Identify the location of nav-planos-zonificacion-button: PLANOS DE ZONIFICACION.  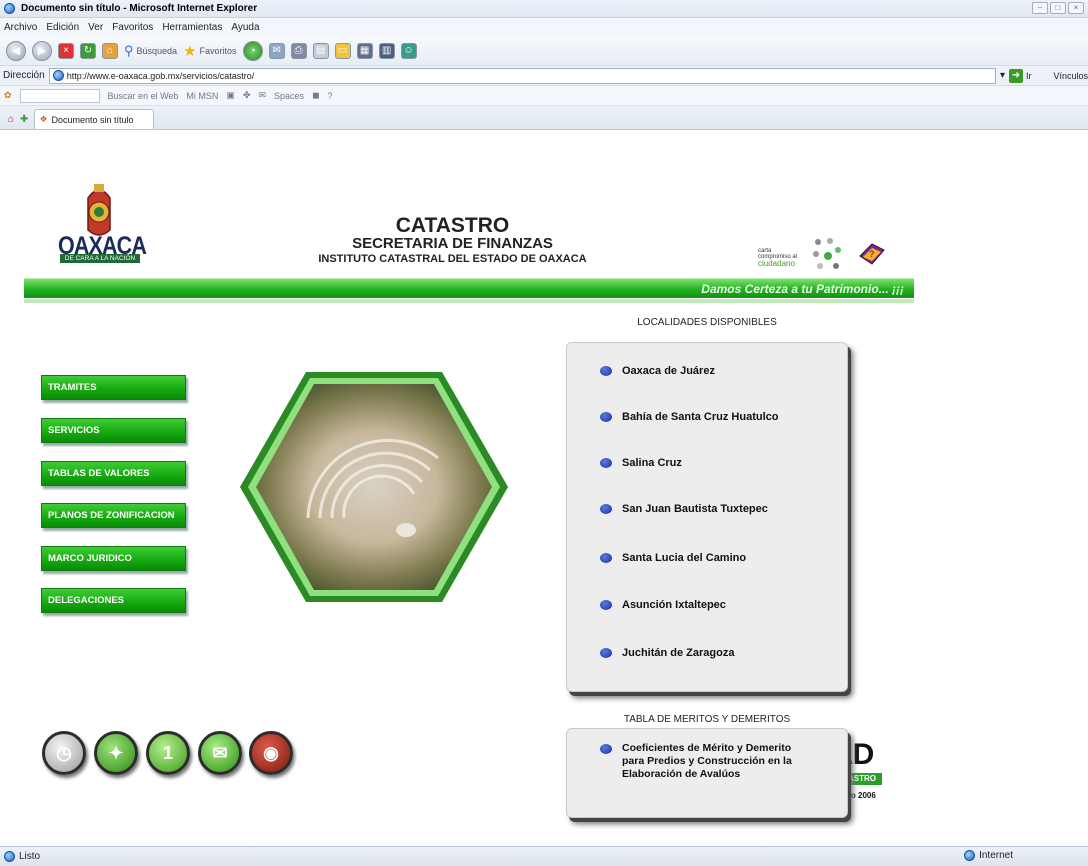
(113, 515).